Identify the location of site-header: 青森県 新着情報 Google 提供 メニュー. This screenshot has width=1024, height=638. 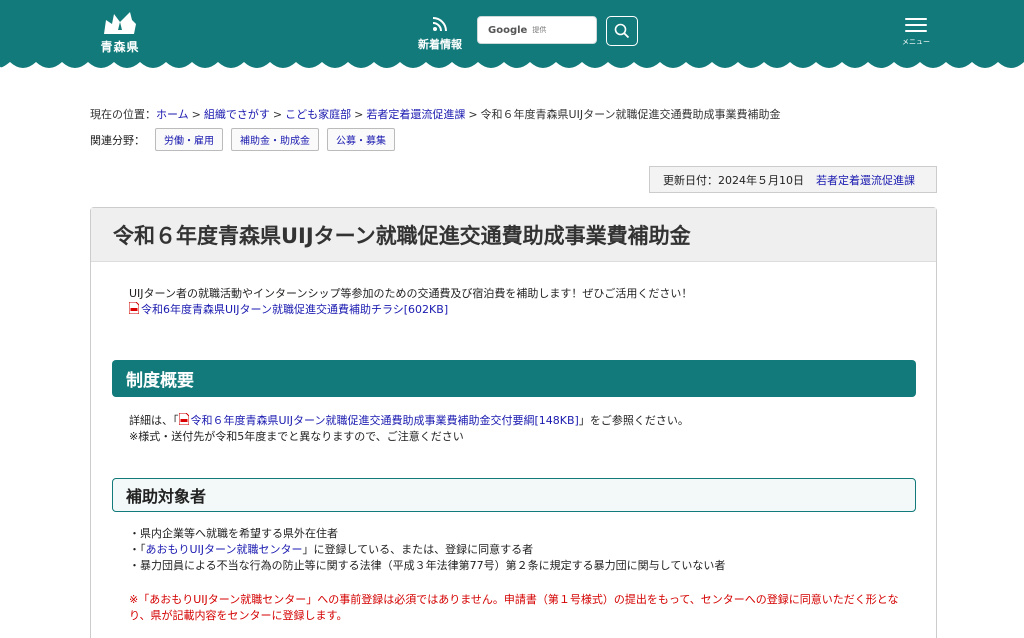
(512, 39).